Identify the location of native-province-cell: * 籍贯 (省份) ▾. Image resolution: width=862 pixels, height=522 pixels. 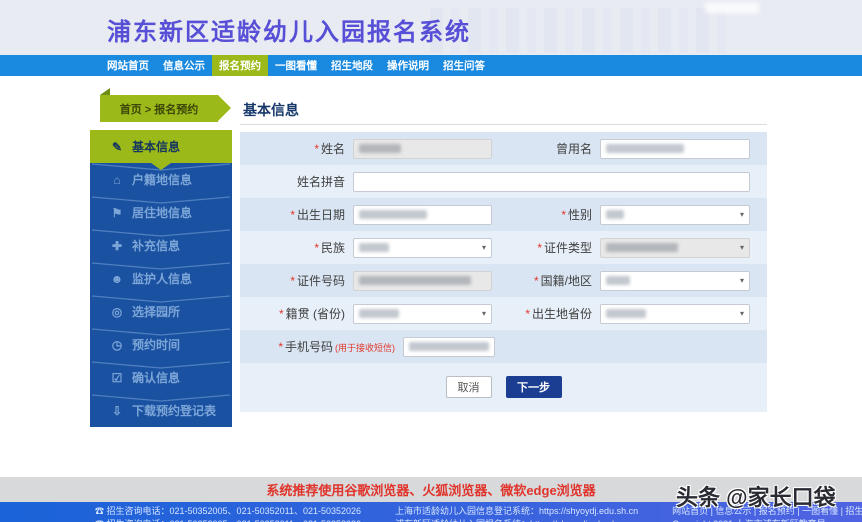
(368, 313).